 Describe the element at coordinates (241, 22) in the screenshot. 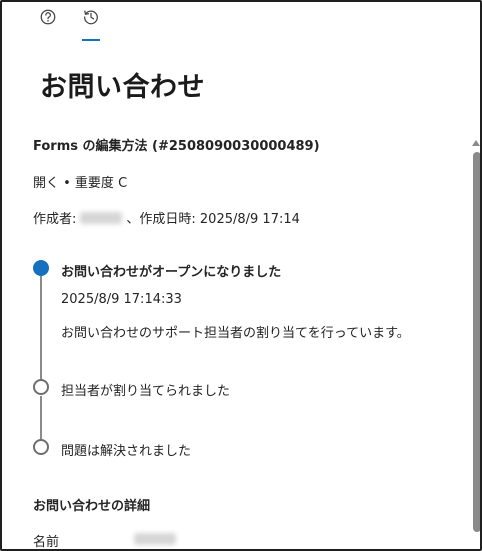

I see `tab-bar` at that location.